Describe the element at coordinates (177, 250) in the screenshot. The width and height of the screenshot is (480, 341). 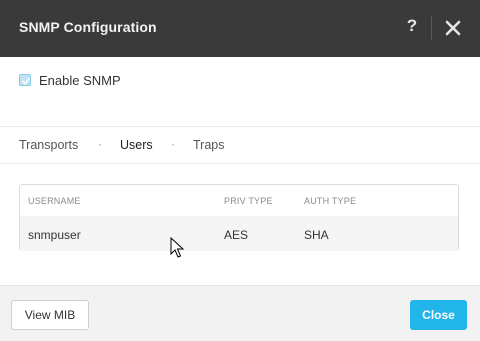
I see `mouse-pointer-icon` at that location.